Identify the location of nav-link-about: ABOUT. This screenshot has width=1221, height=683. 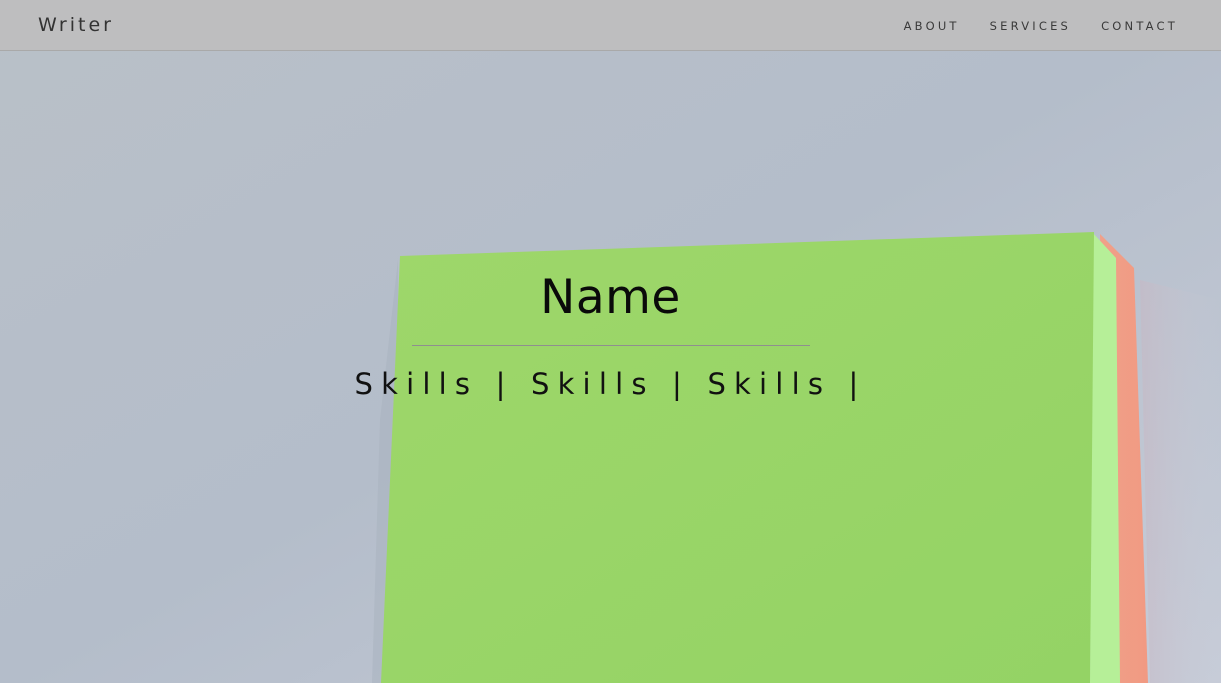
(932, 26).